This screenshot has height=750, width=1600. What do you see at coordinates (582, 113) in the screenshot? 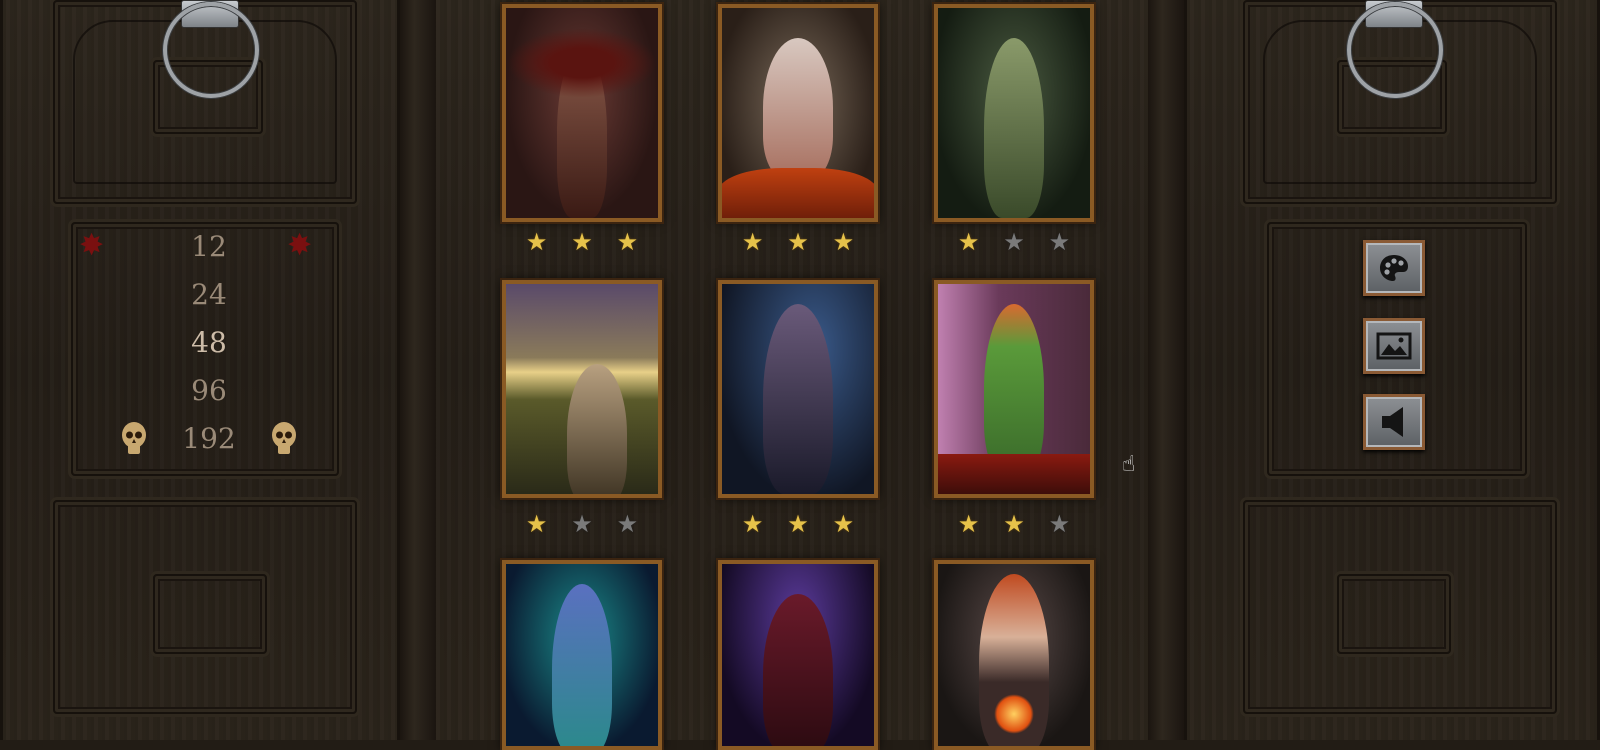
I see `card-winged-demon` at bounding box center [582, 113].